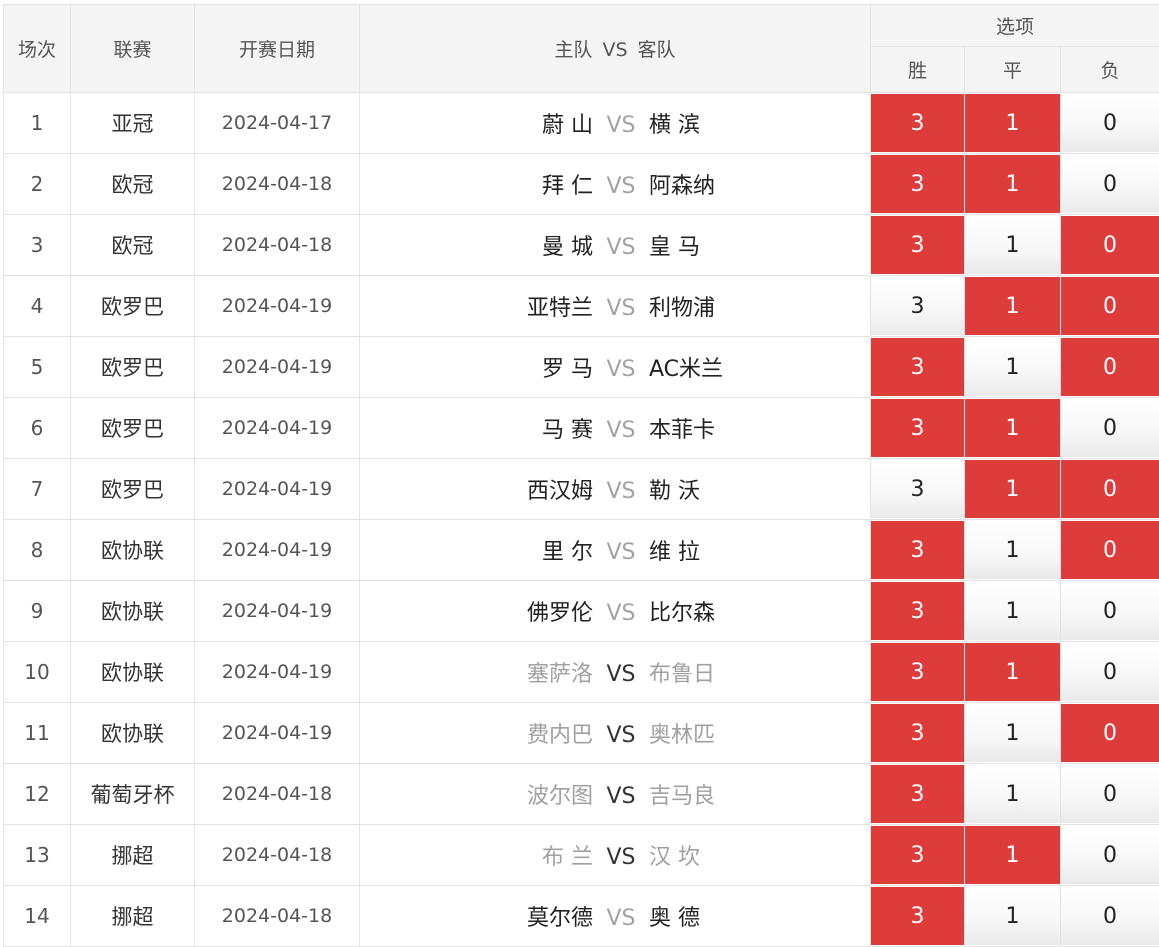 Image resolution: width=1159 pixels, height=947 pixels. Describe the element at coordinates (615, 306) in the screenshot. I see `match-teams: 亚特兰 VS 利物浦` at that location.